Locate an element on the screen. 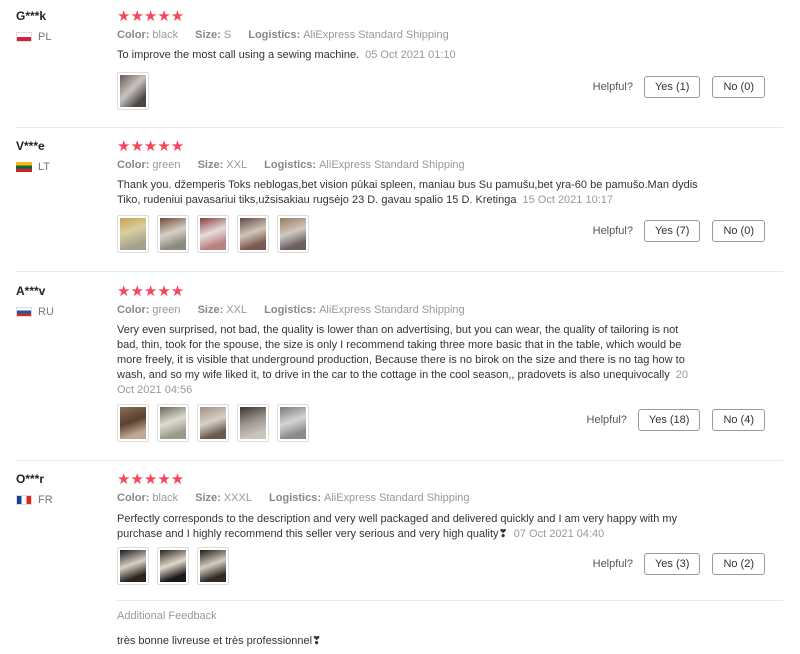 The width and height of the screenshot is (800, 654). helpful-section: Helpful? Yes (1) No (0) is located at coordinates (679, 87).